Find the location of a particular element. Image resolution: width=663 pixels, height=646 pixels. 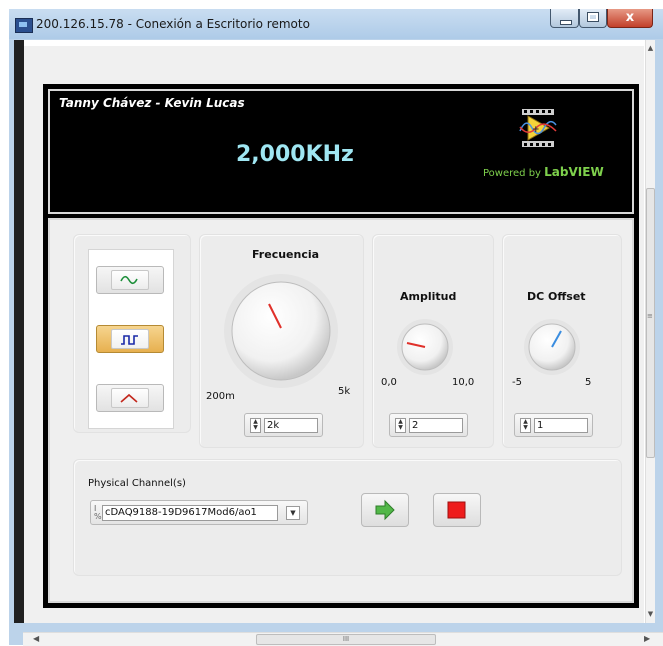

scroll-down-arrow-icon: ▼ is located at coordinates (650, 614).